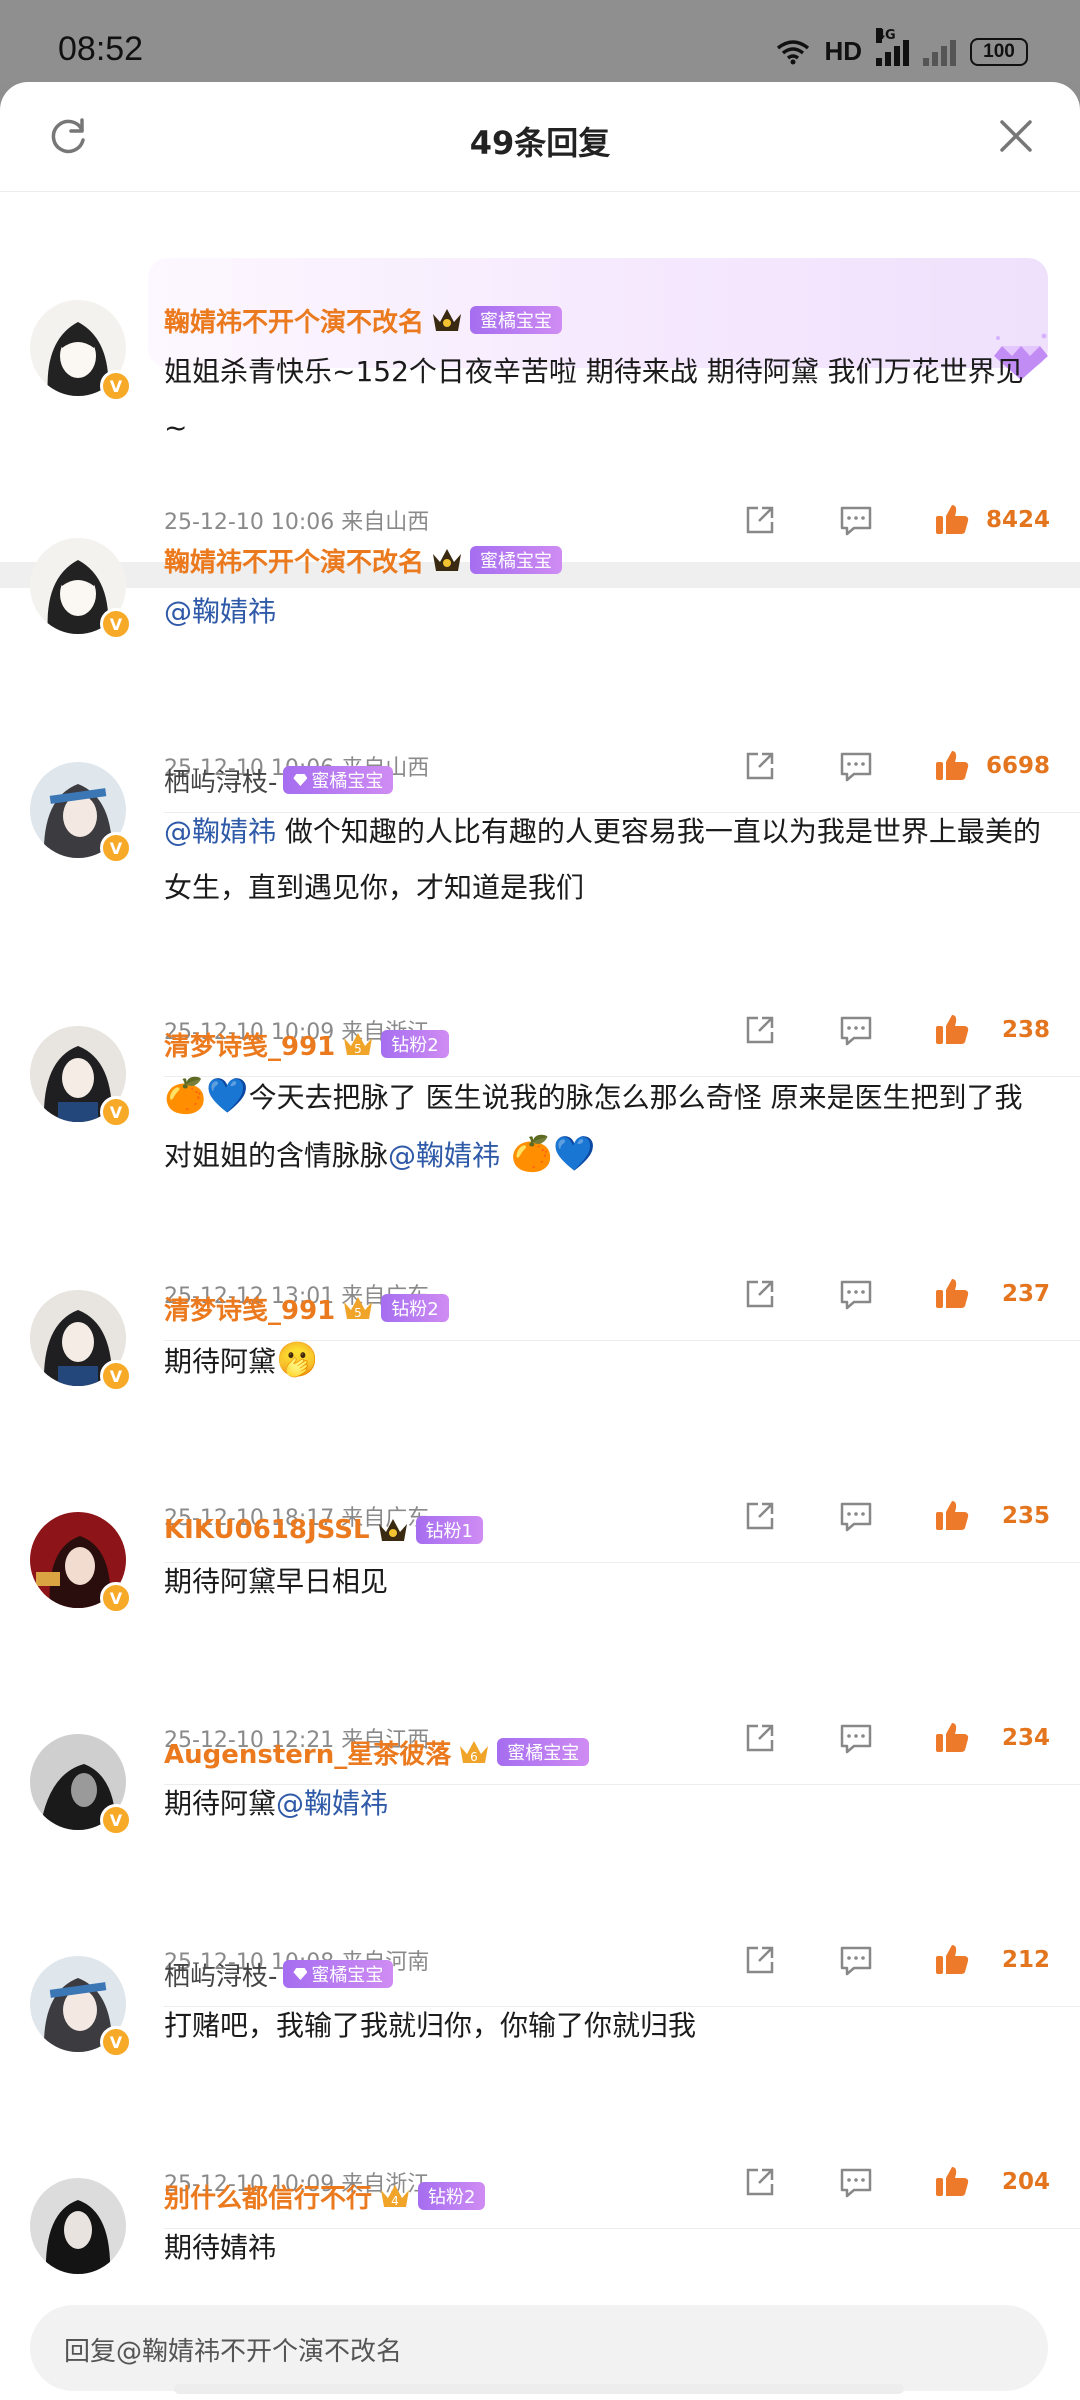 Image resolution: width=1080 pixels, height=2400 pixels. What do you see at coordinates (430, 2025) in the screenshot?
I see `comment-text: 打赌吧，我输了我就归你，你输了你就归我` at bounding box center [430, 2025].